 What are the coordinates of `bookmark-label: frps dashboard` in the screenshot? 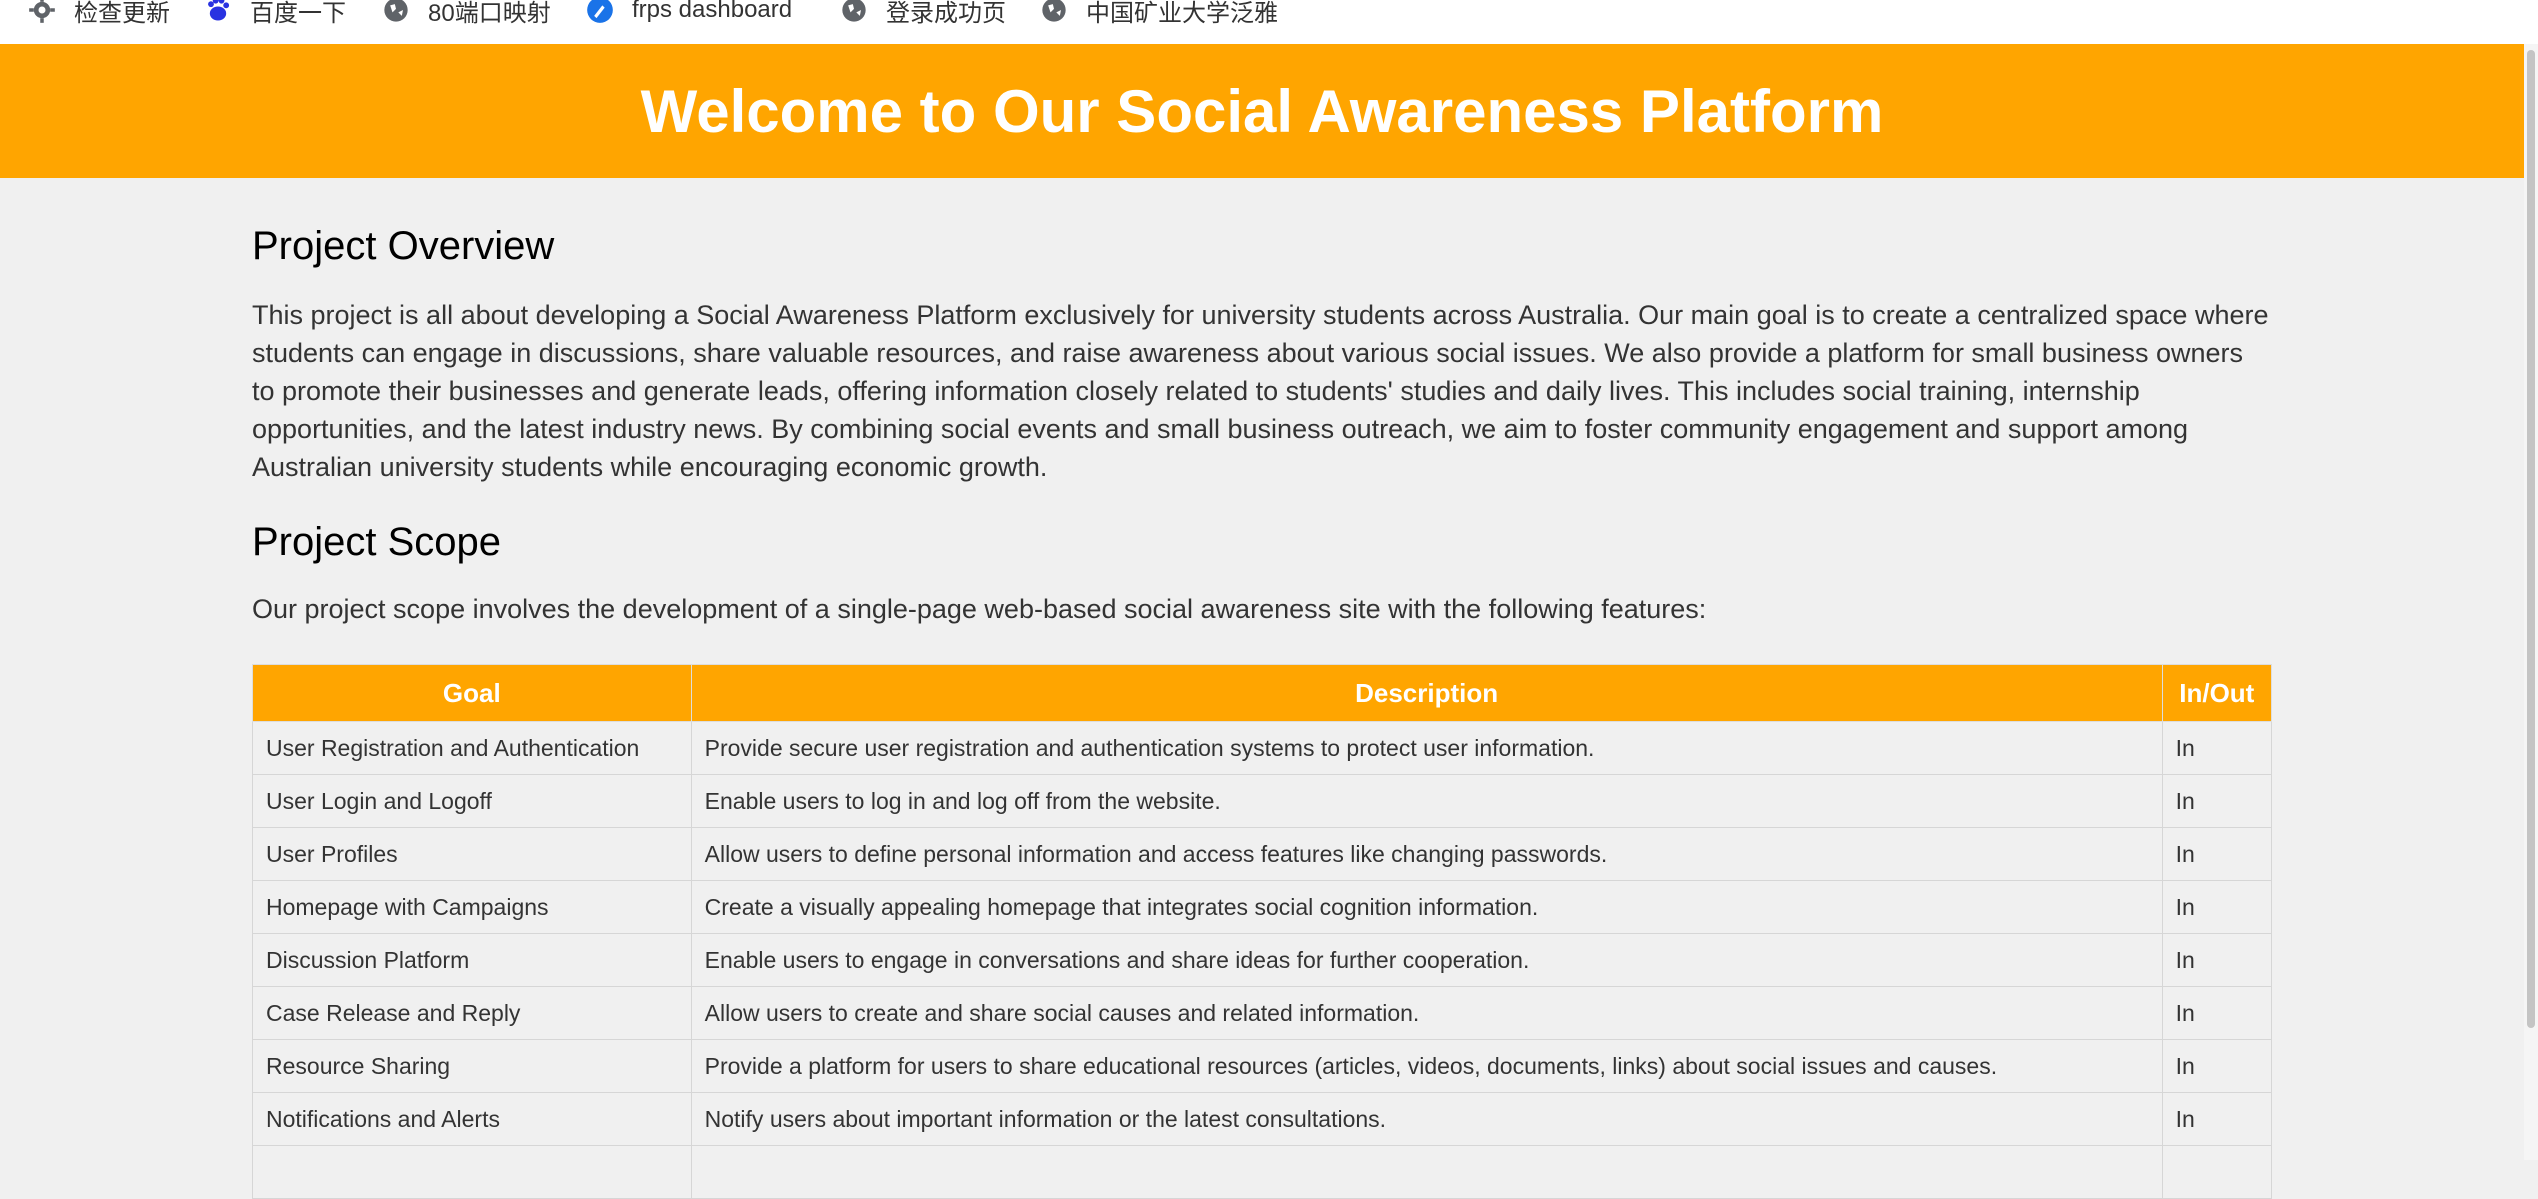 It's located at (712, 11).